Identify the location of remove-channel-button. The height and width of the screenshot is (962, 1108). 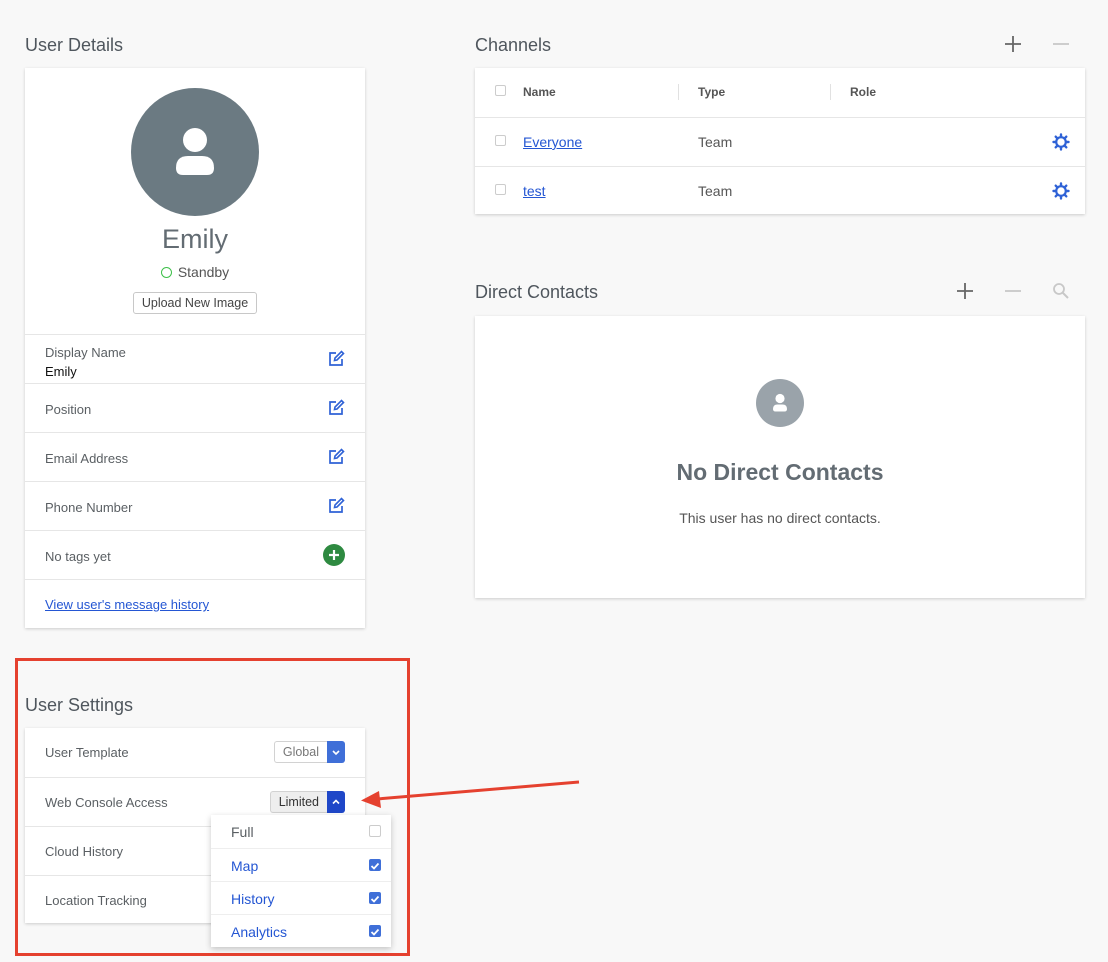
(1061, 46).